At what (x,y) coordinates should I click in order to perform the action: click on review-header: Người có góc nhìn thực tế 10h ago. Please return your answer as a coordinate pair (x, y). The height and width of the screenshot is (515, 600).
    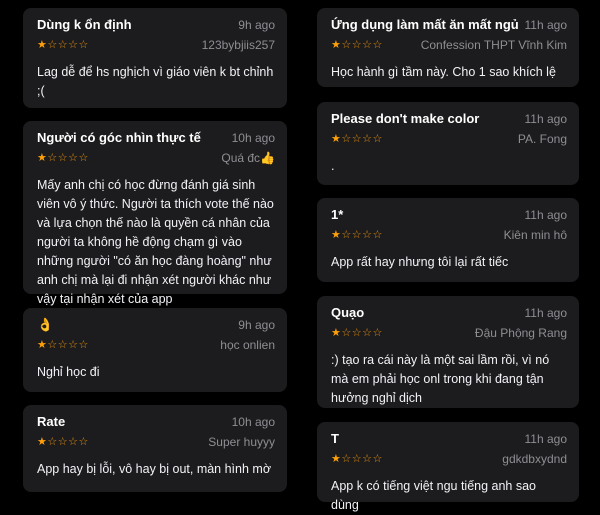
    Looking at the image, I should click on (156, 139).